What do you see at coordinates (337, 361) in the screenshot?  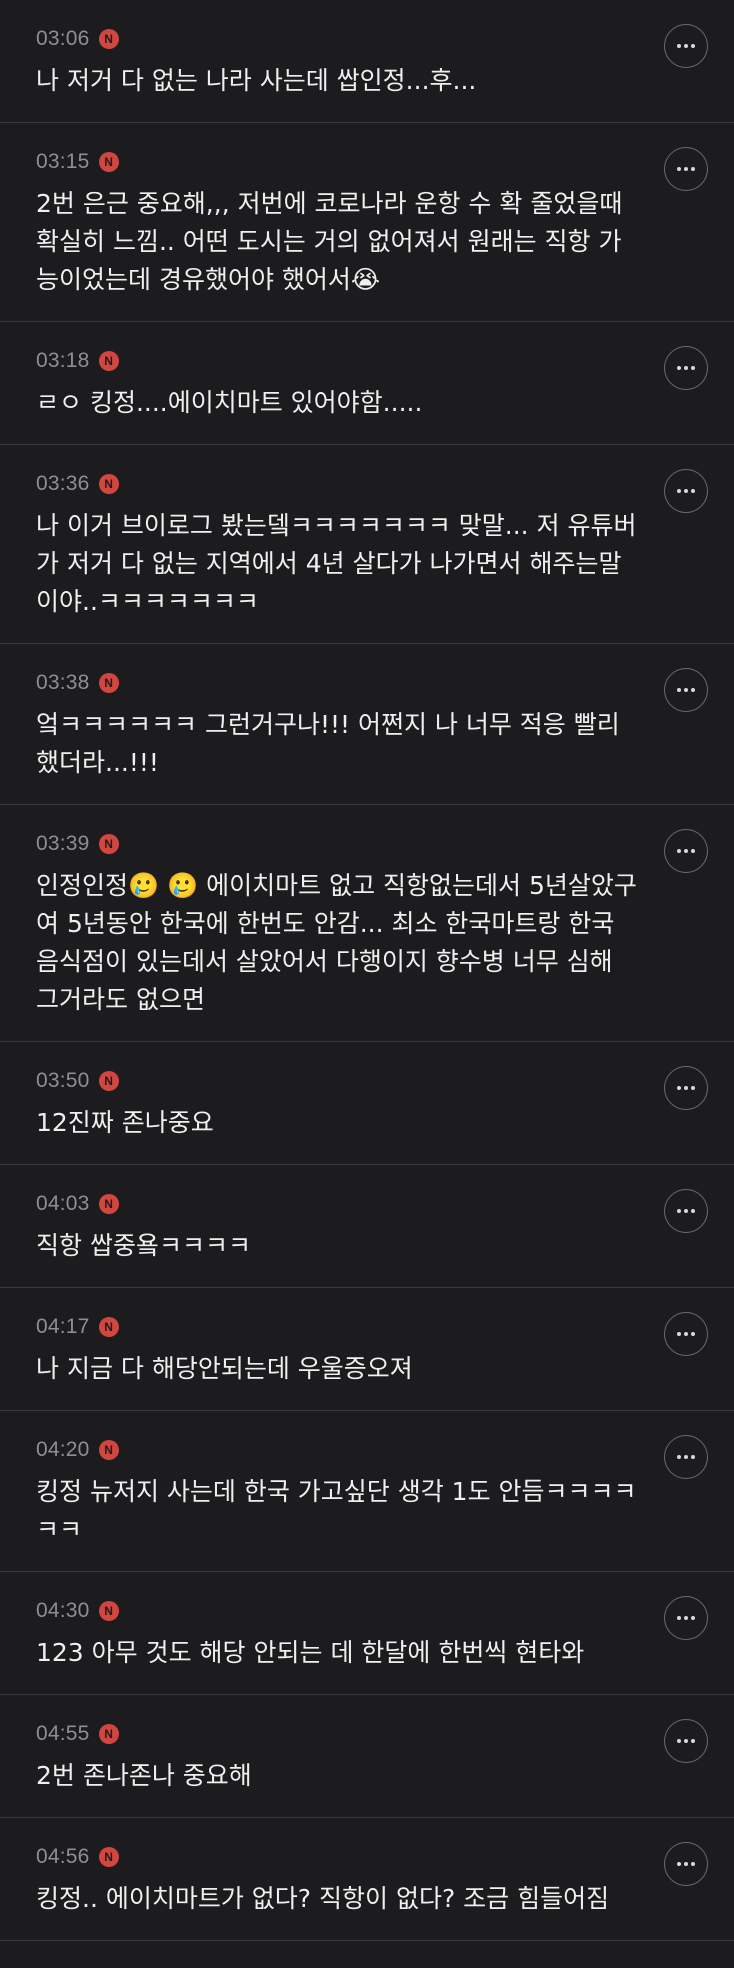 I see `comment-meta: 03:18 N` at bounding box center [337, 361].